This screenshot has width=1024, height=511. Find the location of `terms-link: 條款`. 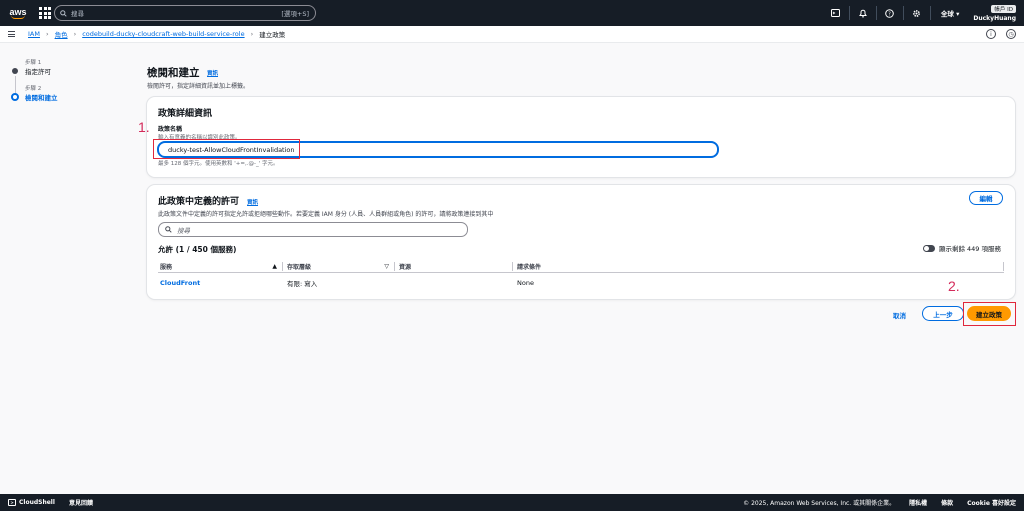

terms-link: 條款 is located at coordinates (947, 502).